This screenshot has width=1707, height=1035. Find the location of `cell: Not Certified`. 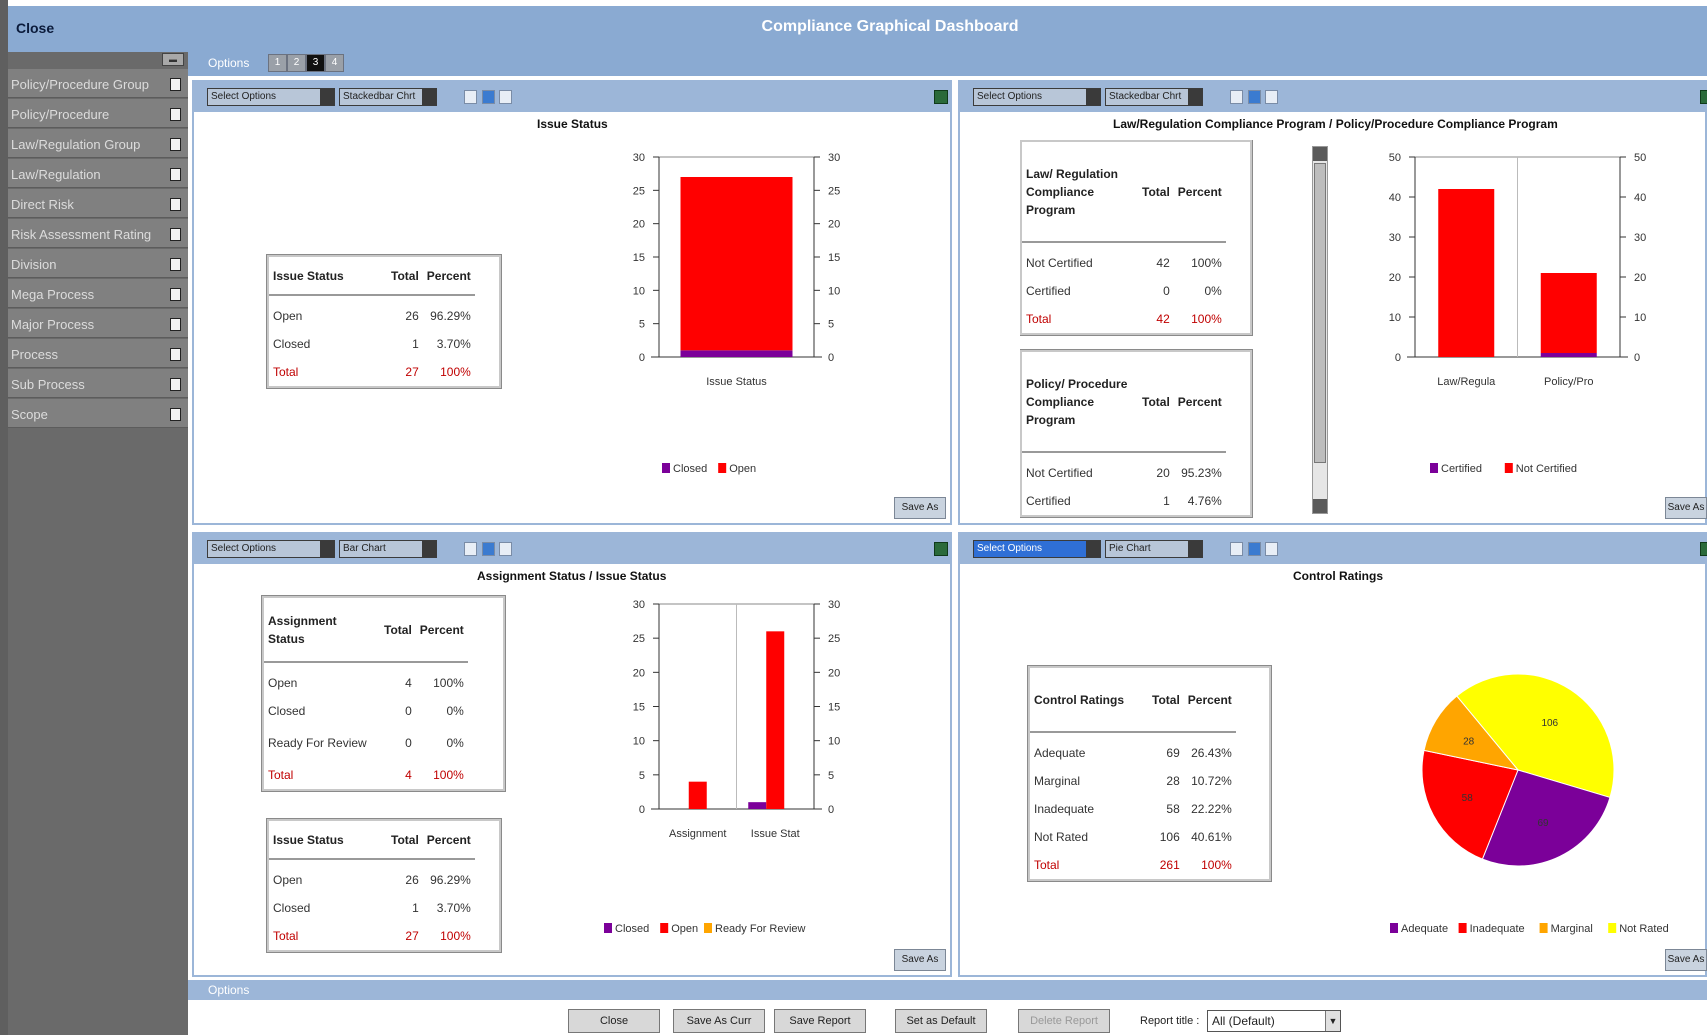

cell: Not Certified is located at coordinates (1059, 263).